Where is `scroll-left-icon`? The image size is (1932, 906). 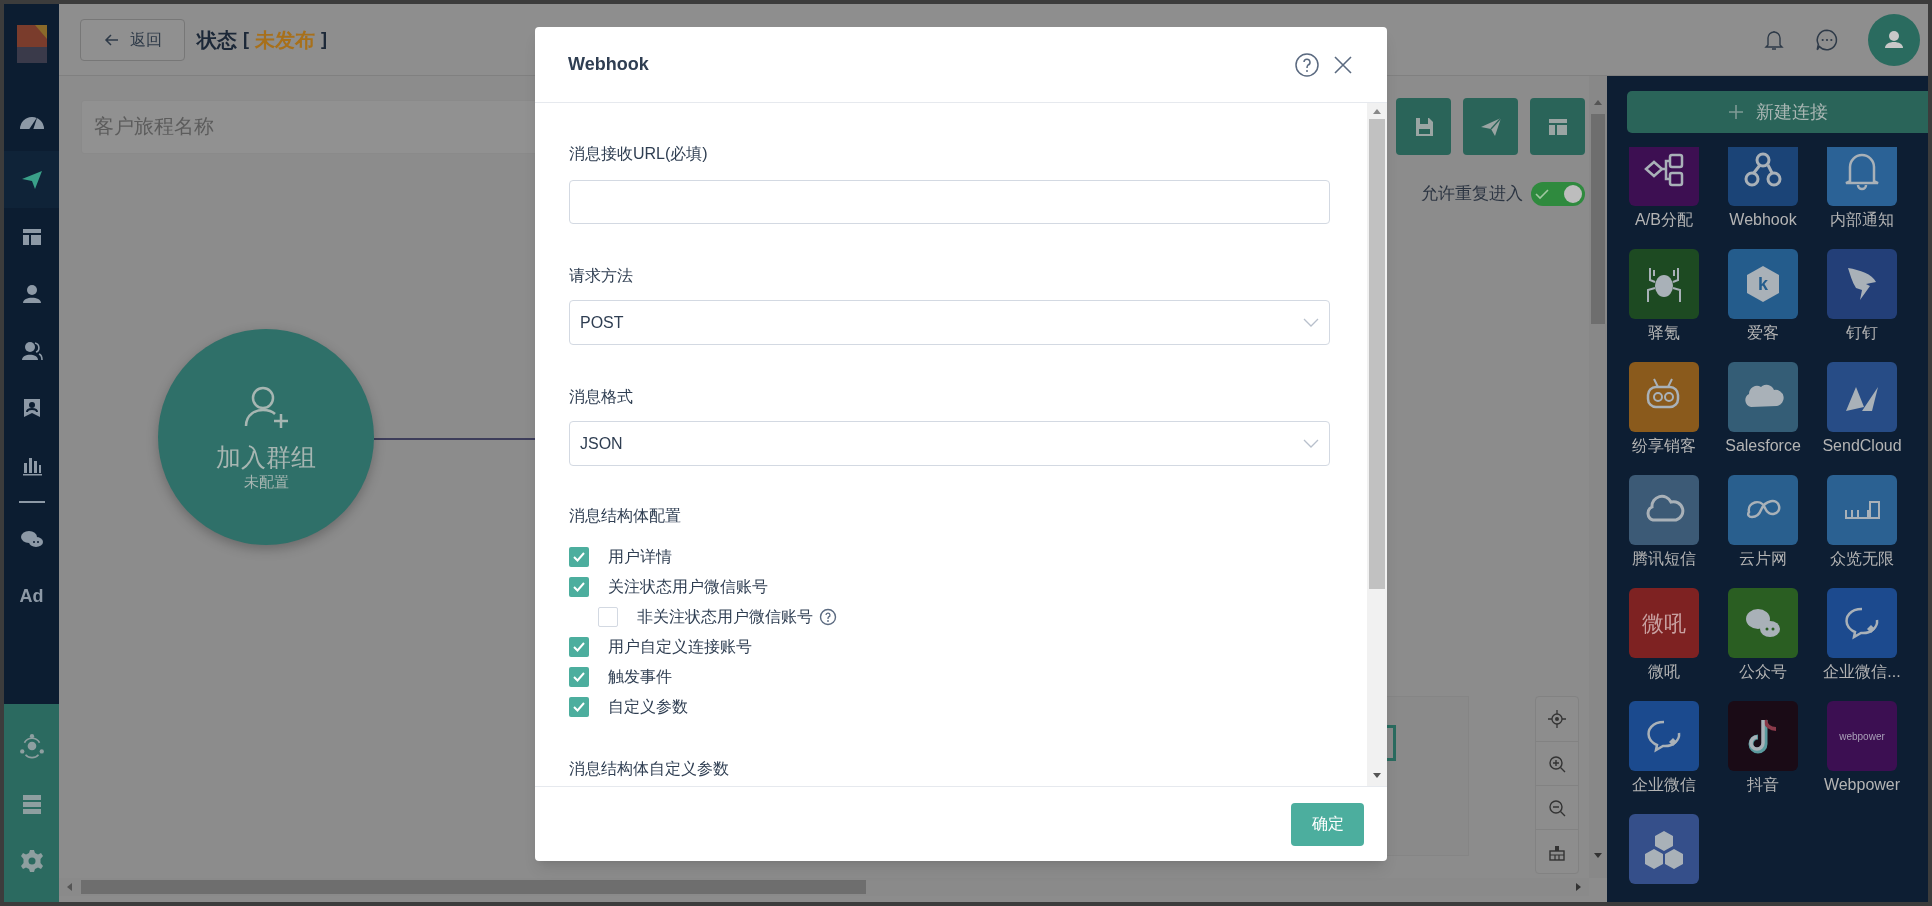 scroll-left-icon is located at coordinates (69, 887).